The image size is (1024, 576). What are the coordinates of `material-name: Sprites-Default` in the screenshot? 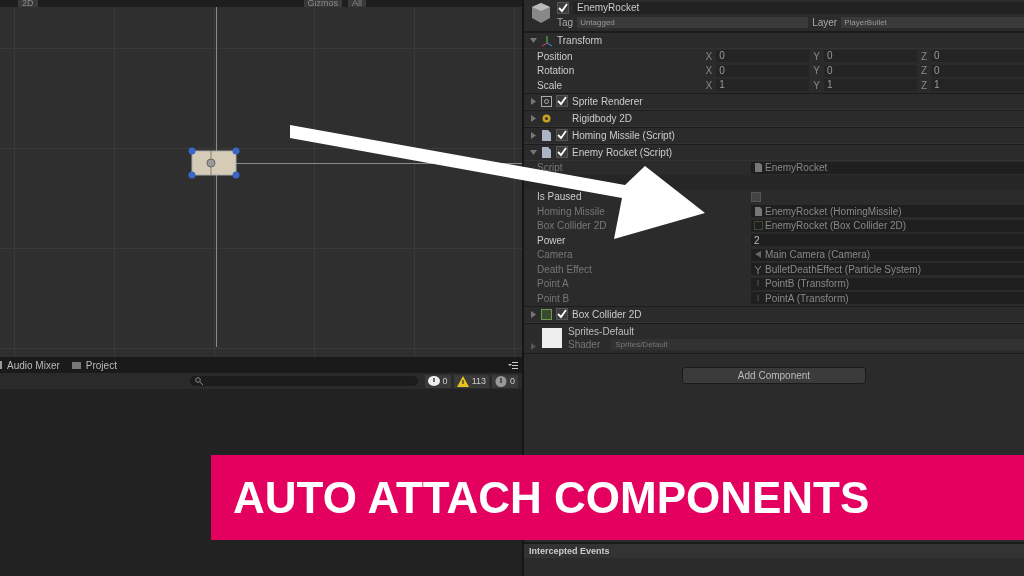 It's located at (602, 331).